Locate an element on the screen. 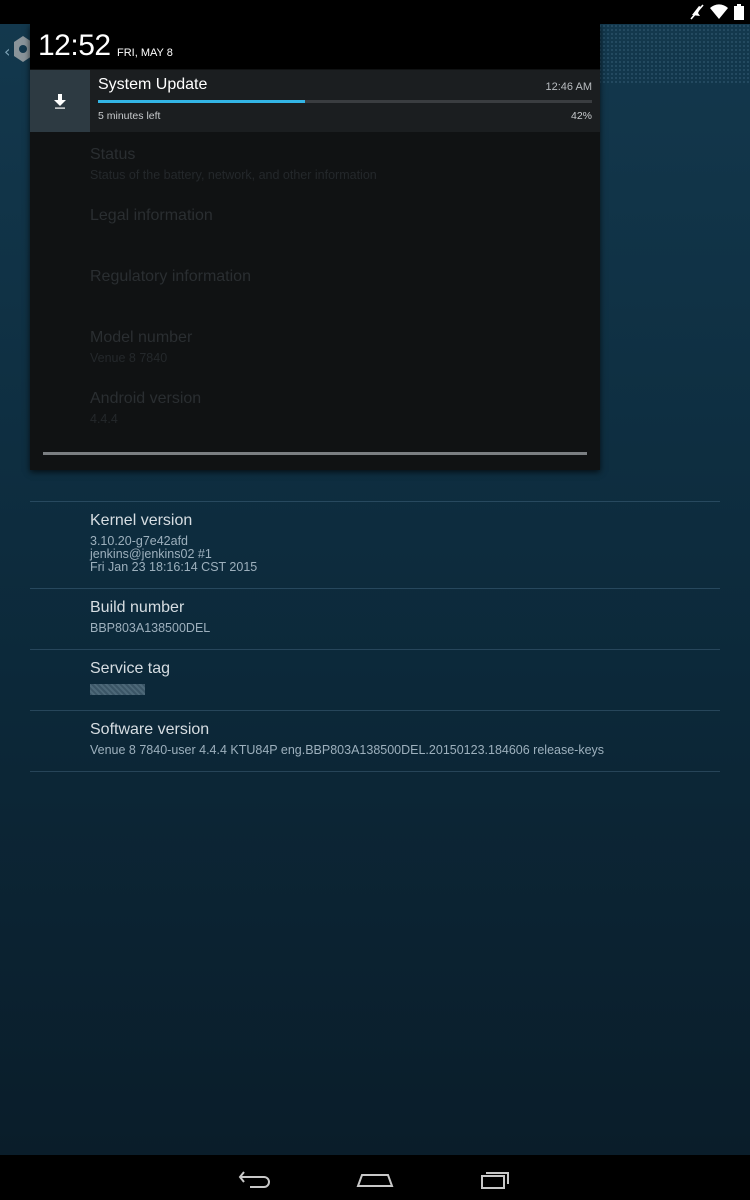  settings-item-title: Model number is located at coordinates (141, 337).